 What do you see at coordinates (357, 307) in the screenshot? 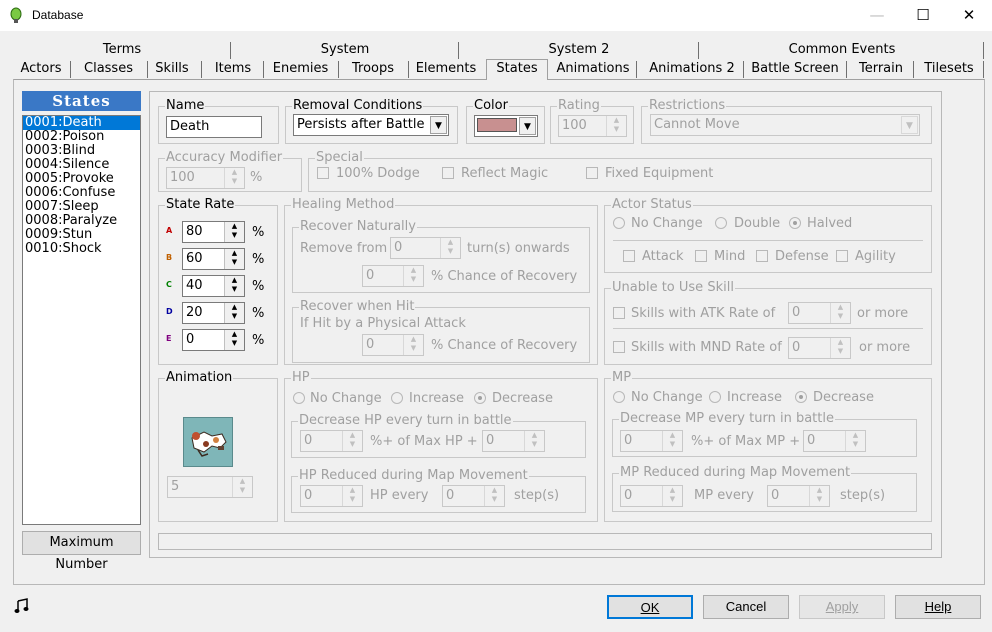
I see `recover-hit-label: Recover when Hit` at bounding box center [357, 307].